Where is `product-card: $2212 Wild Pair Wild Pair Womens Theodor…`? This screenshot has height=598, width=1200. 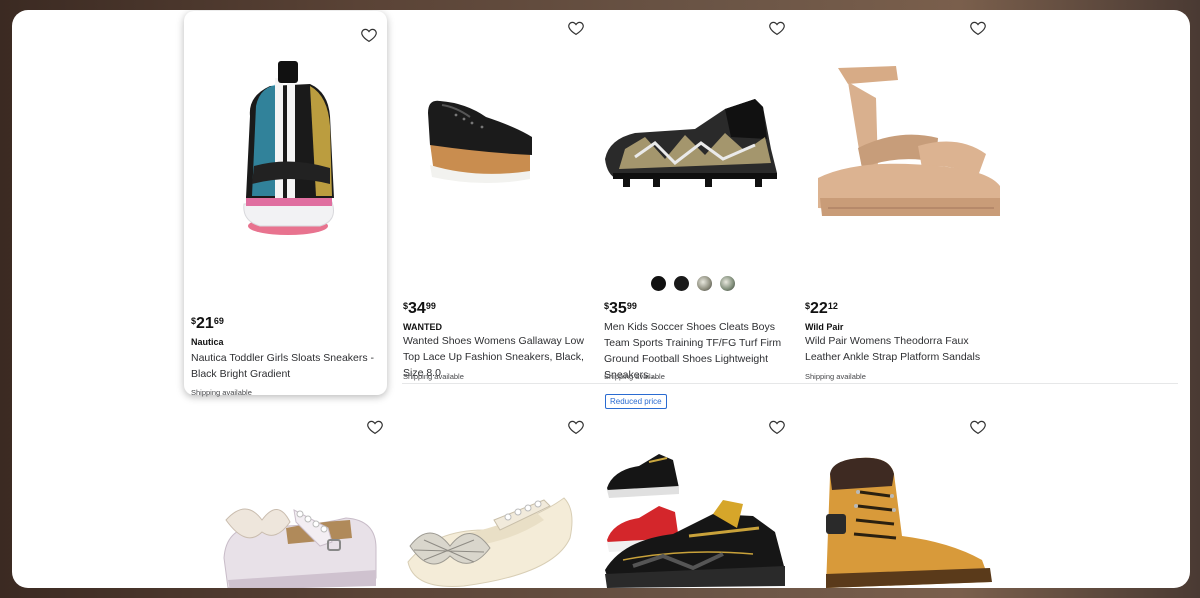
product-card: $2212 Wild Pair Wild Pair Womens Theodor… is located at coordinates (899, 197).